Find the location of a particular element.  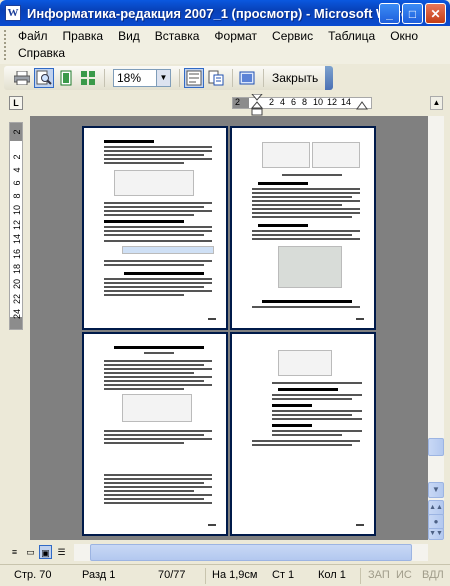

print-button is located at coordinates (22, 78).